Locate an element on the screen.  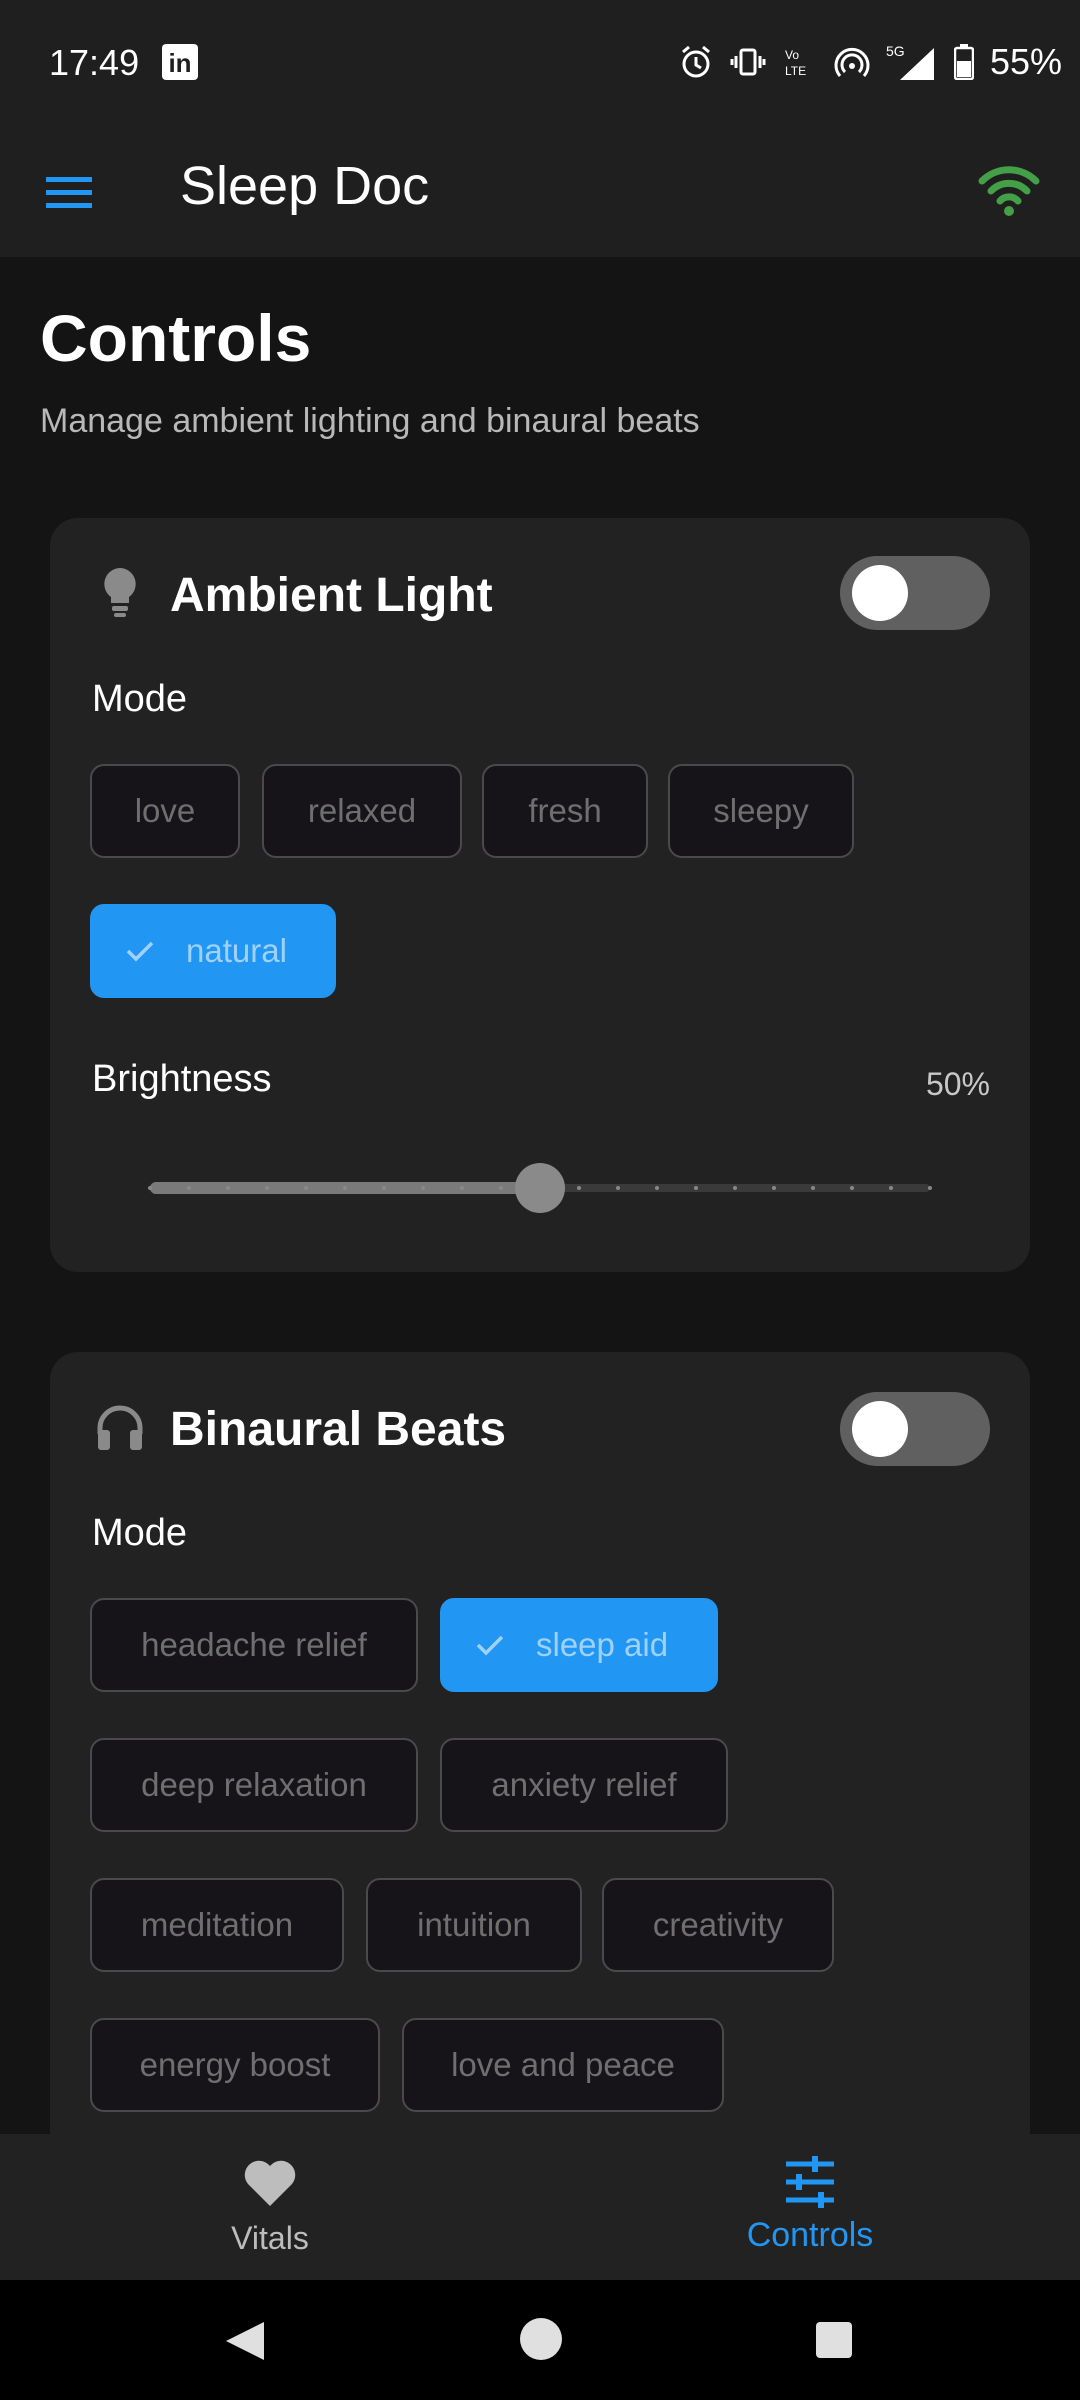
nav-item-controls: Controls is located at coordinates (810, 2207).